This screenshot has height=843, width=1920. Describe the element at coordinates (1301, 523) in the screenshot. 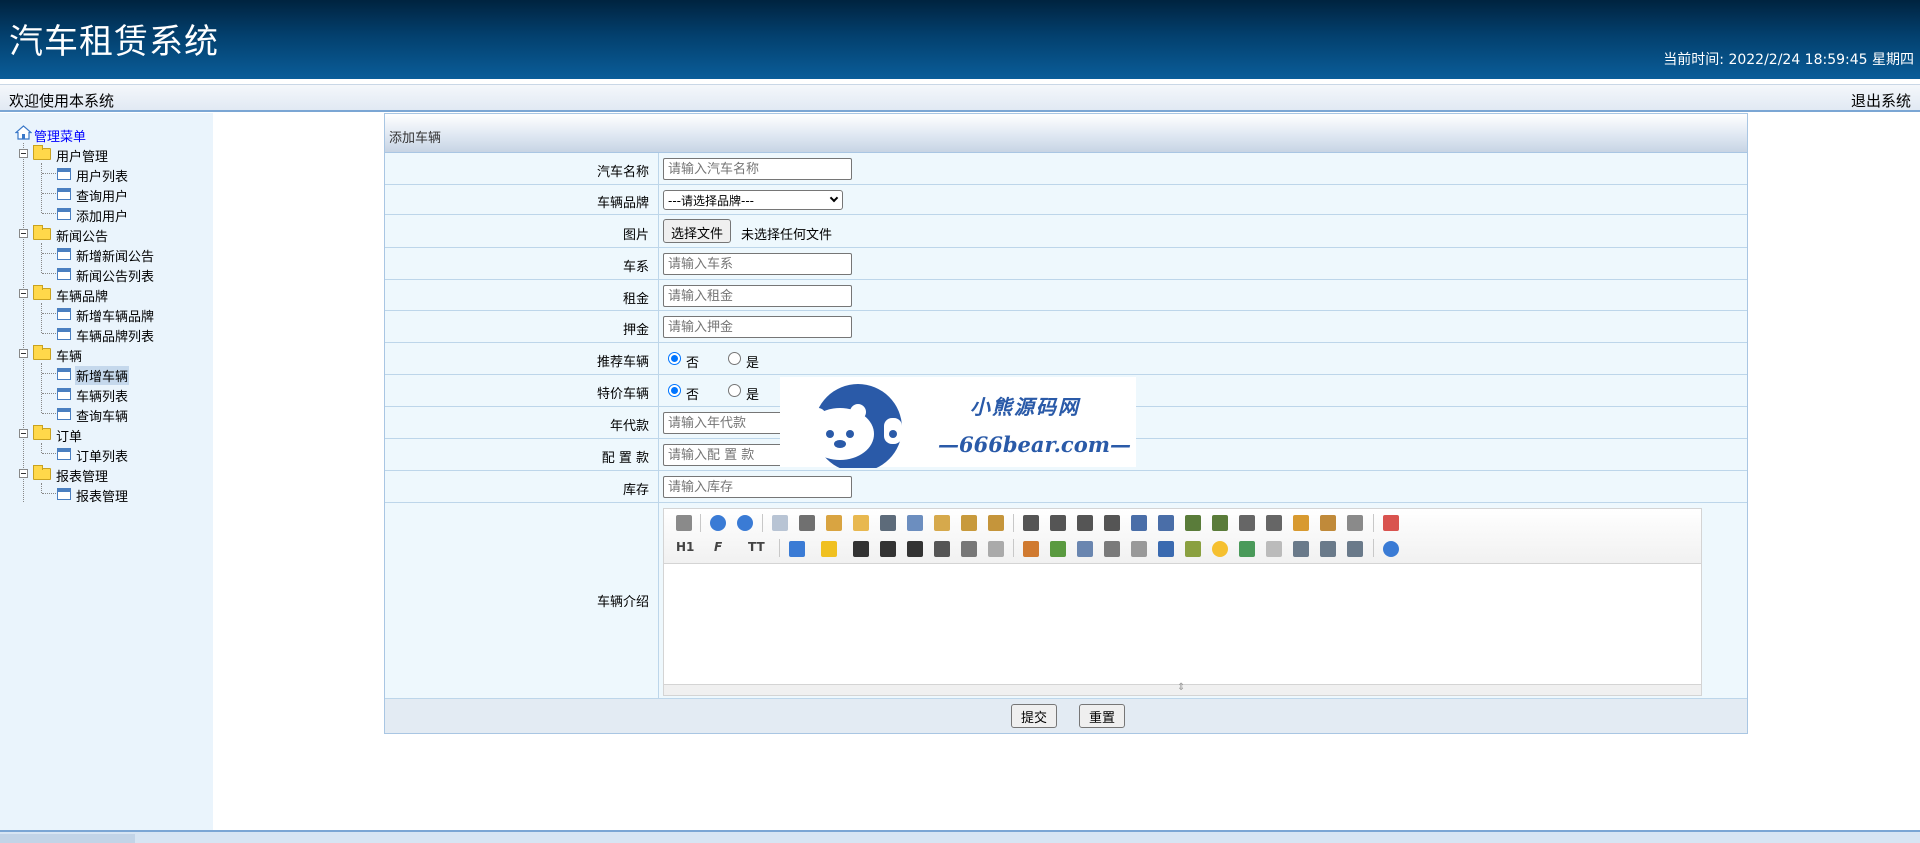

I see `clear-format-icon` at that location.